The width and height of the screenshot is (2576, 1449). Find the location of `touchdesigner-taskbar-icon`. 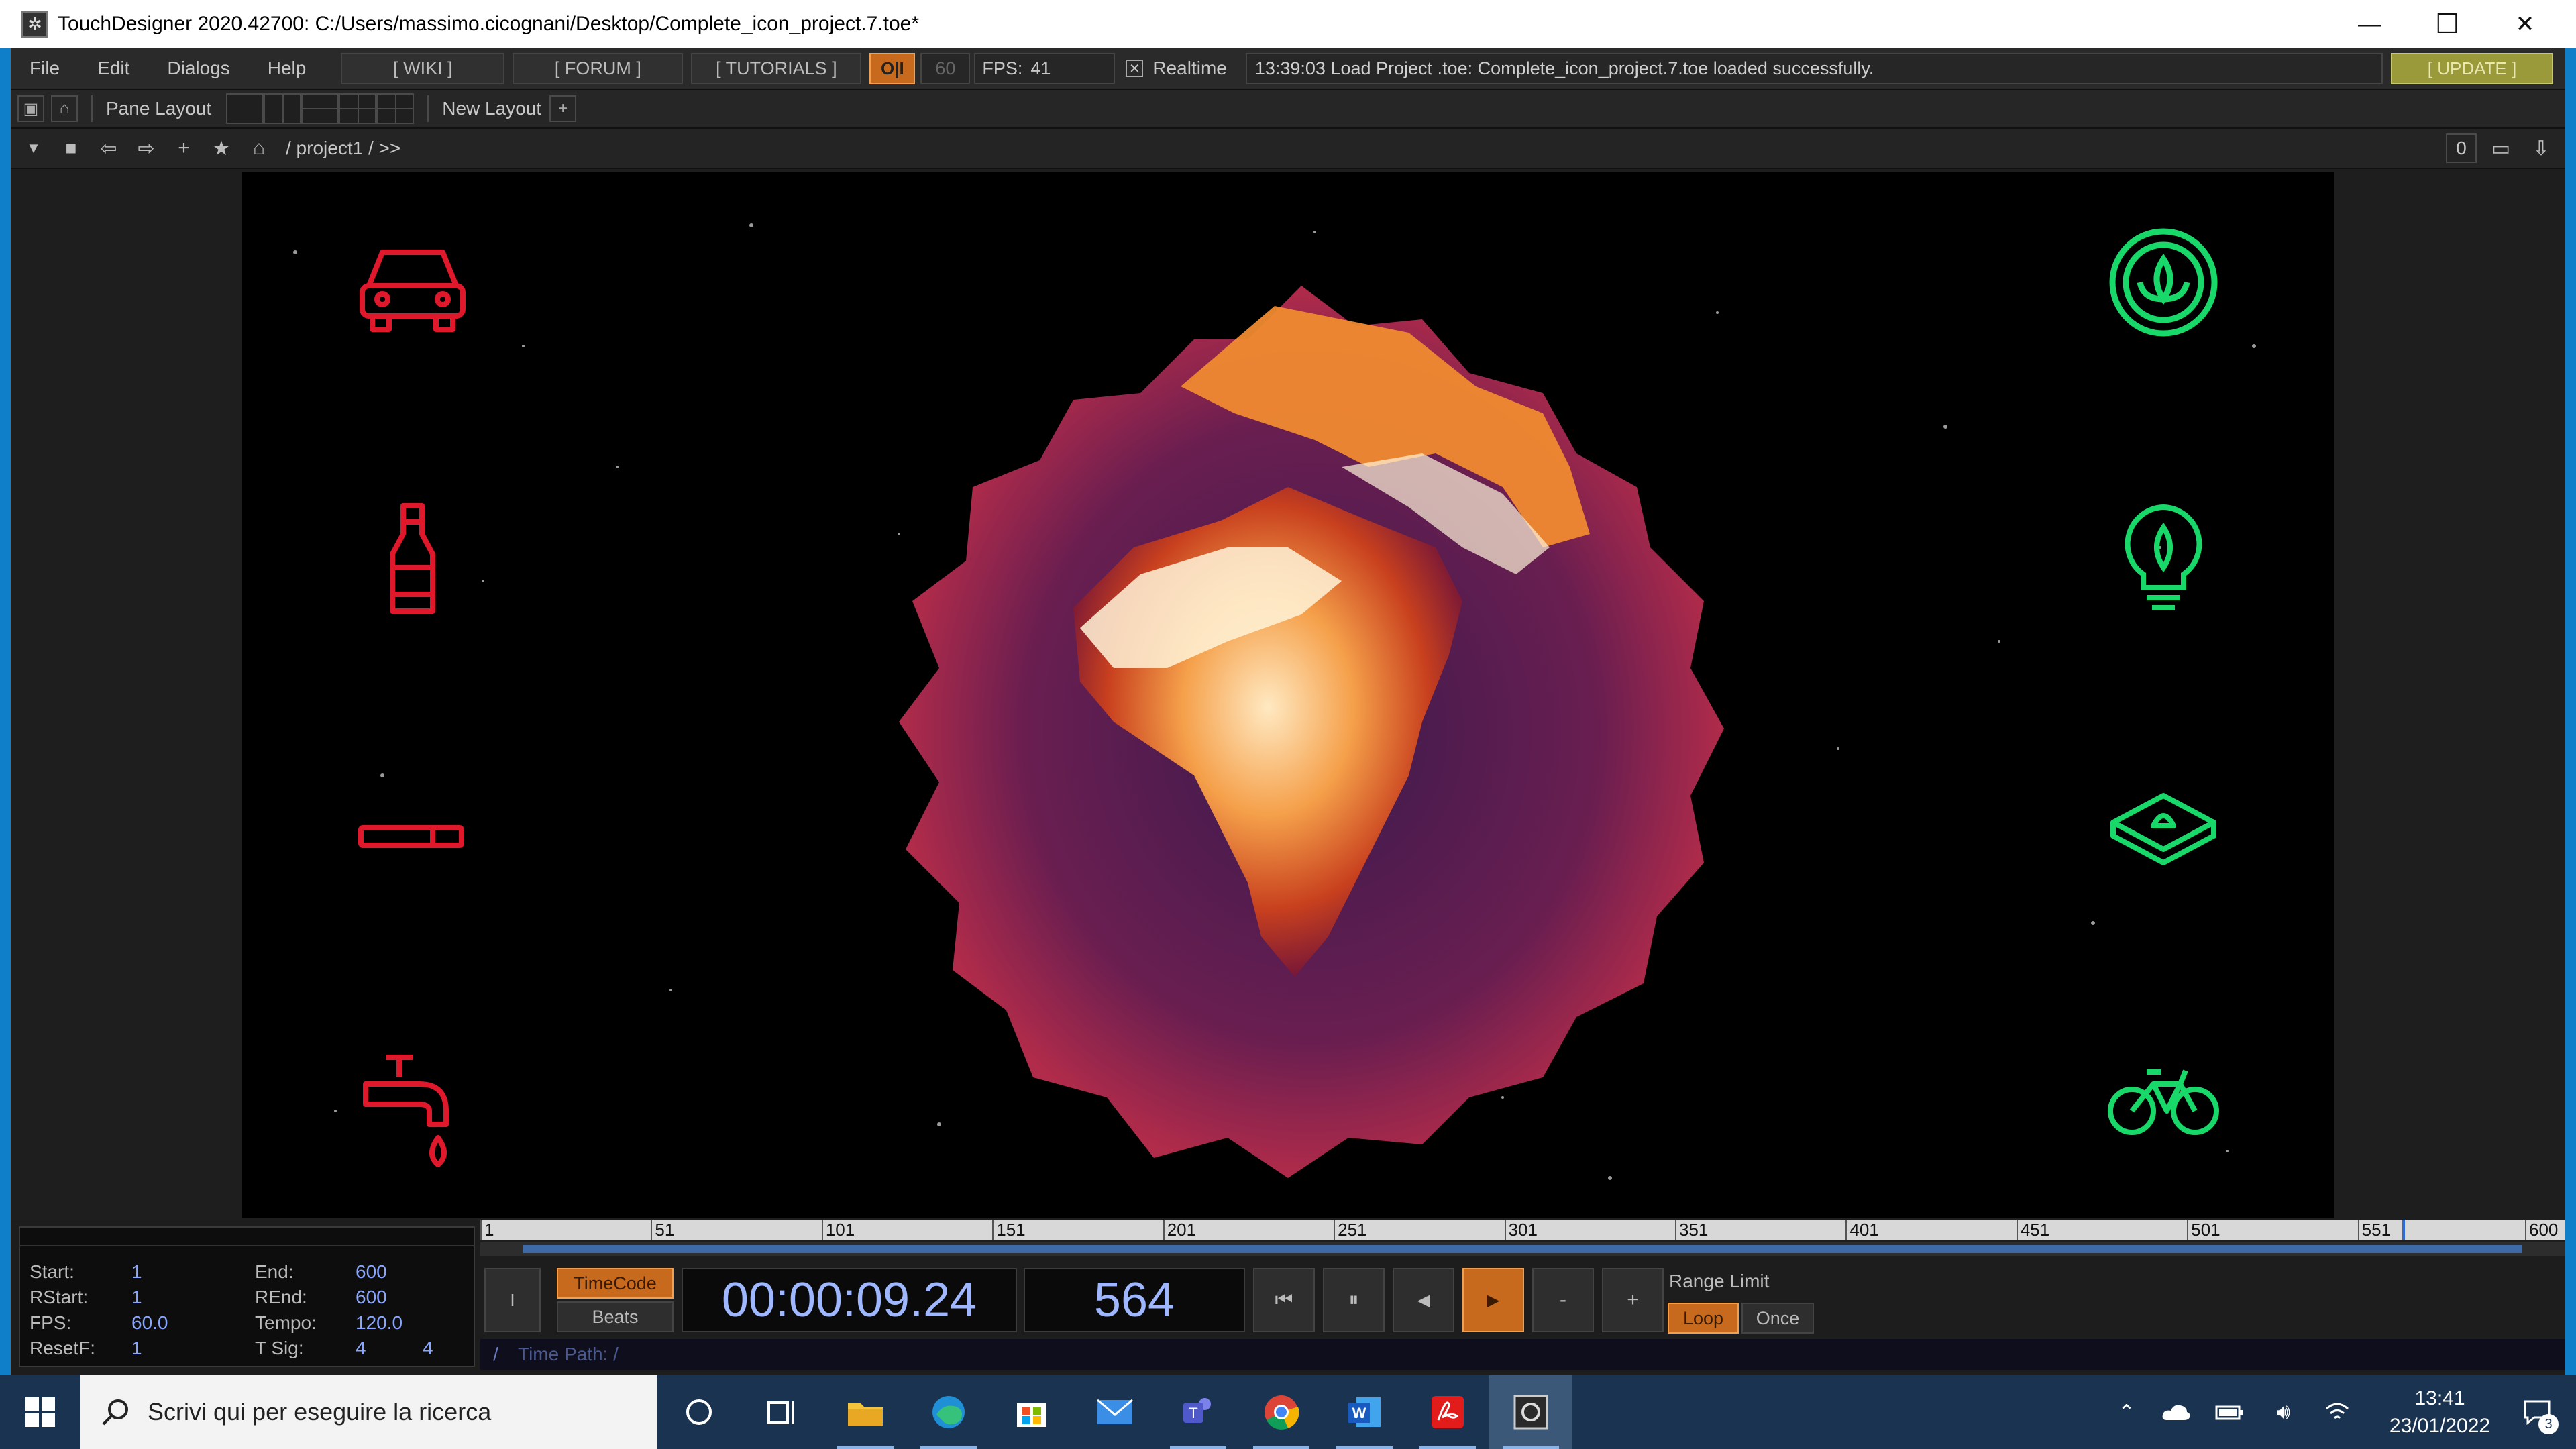

touchdesigner-taskbar-icon is located at coordinates (1530, 1412).